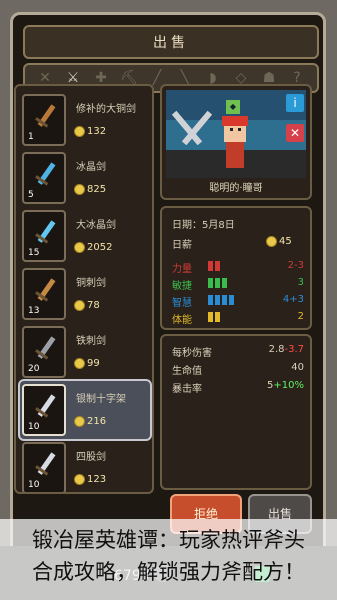 This screenshot has height=600, width=337. What do you see at coordinates (90, 131) in the screenshot?
I see `item-price: 132` at bounding box center [90, 131].